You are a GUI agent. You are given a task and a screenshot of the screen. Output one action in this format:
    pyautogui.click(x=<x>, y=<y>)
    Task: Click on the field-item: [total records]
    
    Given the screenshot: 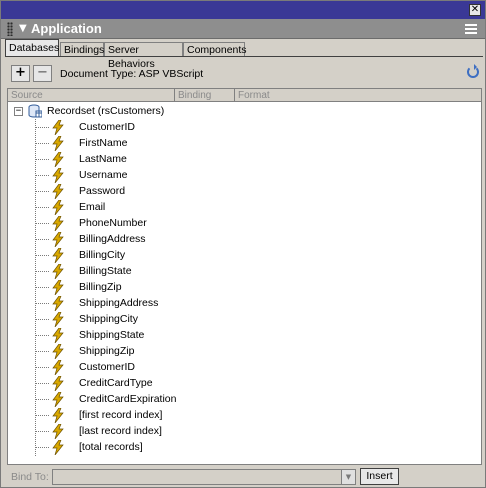 What is the action you would take?
    pyautogui.click(x=158, y=447)
    